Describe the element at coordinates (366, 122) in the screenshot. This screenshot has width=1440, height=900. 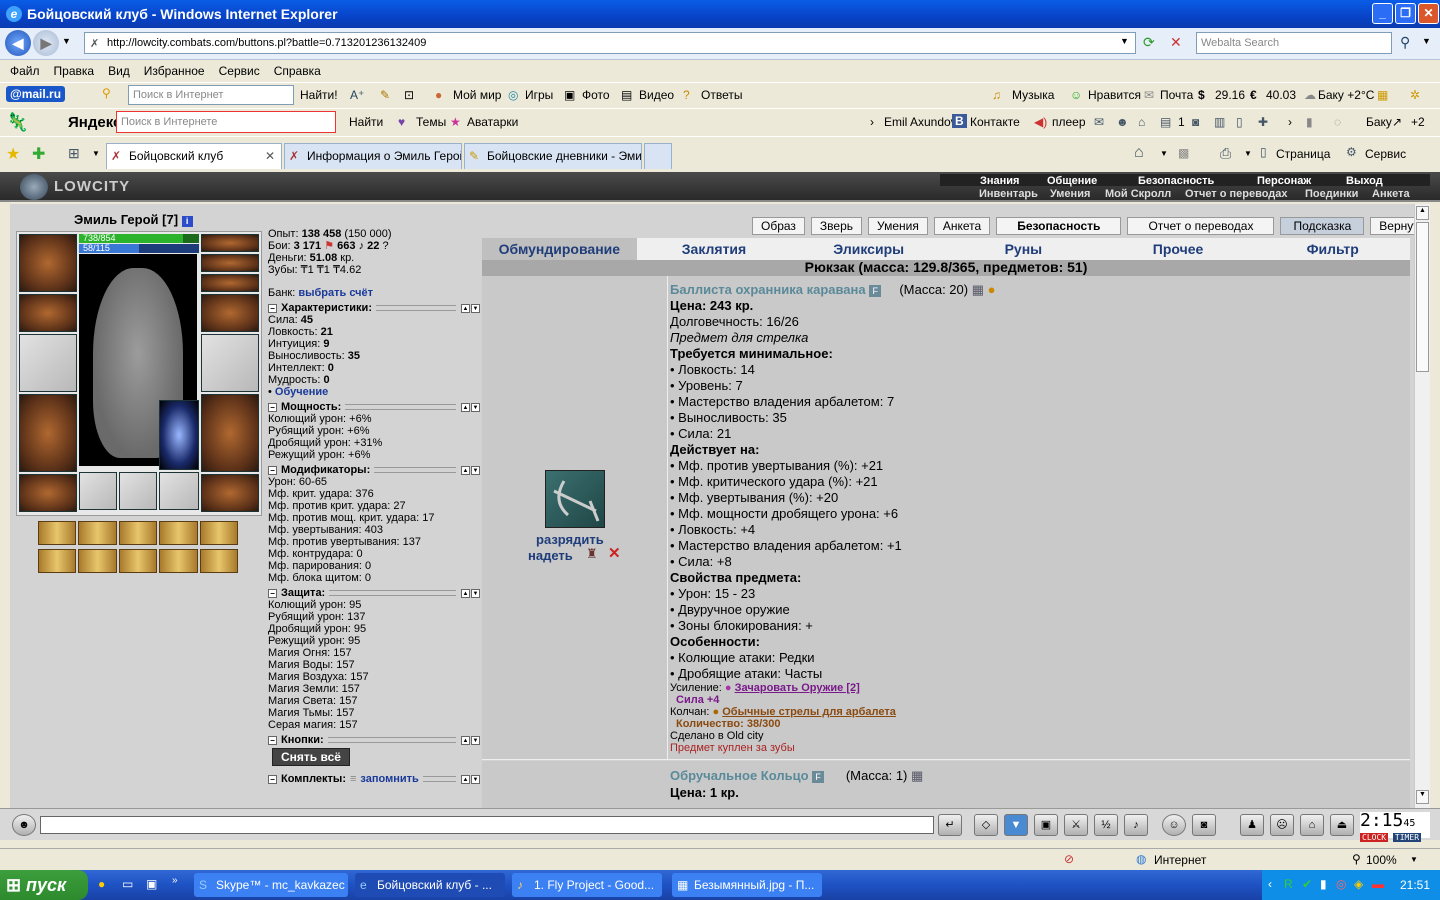
I see `yandex-find-button: Найти` at that location.